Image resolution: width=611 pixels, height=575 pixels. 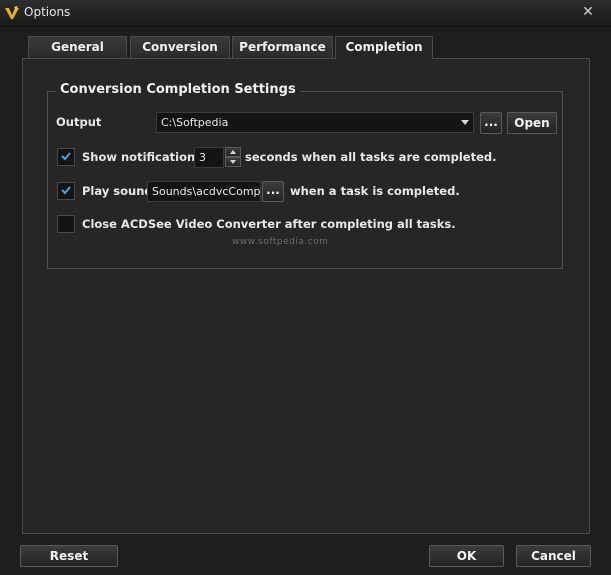 What do you see at coordinates (233, 152) in the screenshot?
I see `seconds-spin-up` at bounding box center [233, 152].